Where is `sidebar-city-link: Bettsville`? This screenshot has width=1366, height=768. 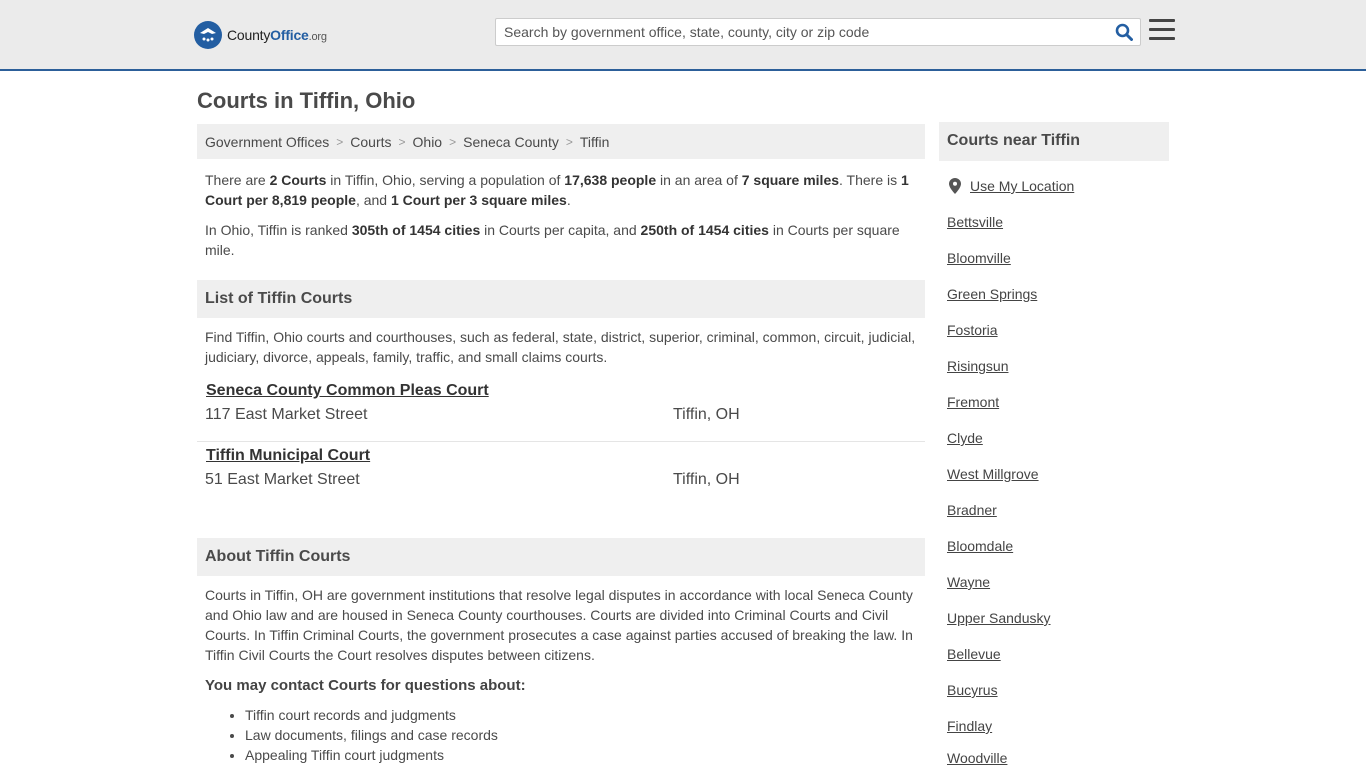 sidebar-city-link: Bettsville is located at coordinates (975, 222).